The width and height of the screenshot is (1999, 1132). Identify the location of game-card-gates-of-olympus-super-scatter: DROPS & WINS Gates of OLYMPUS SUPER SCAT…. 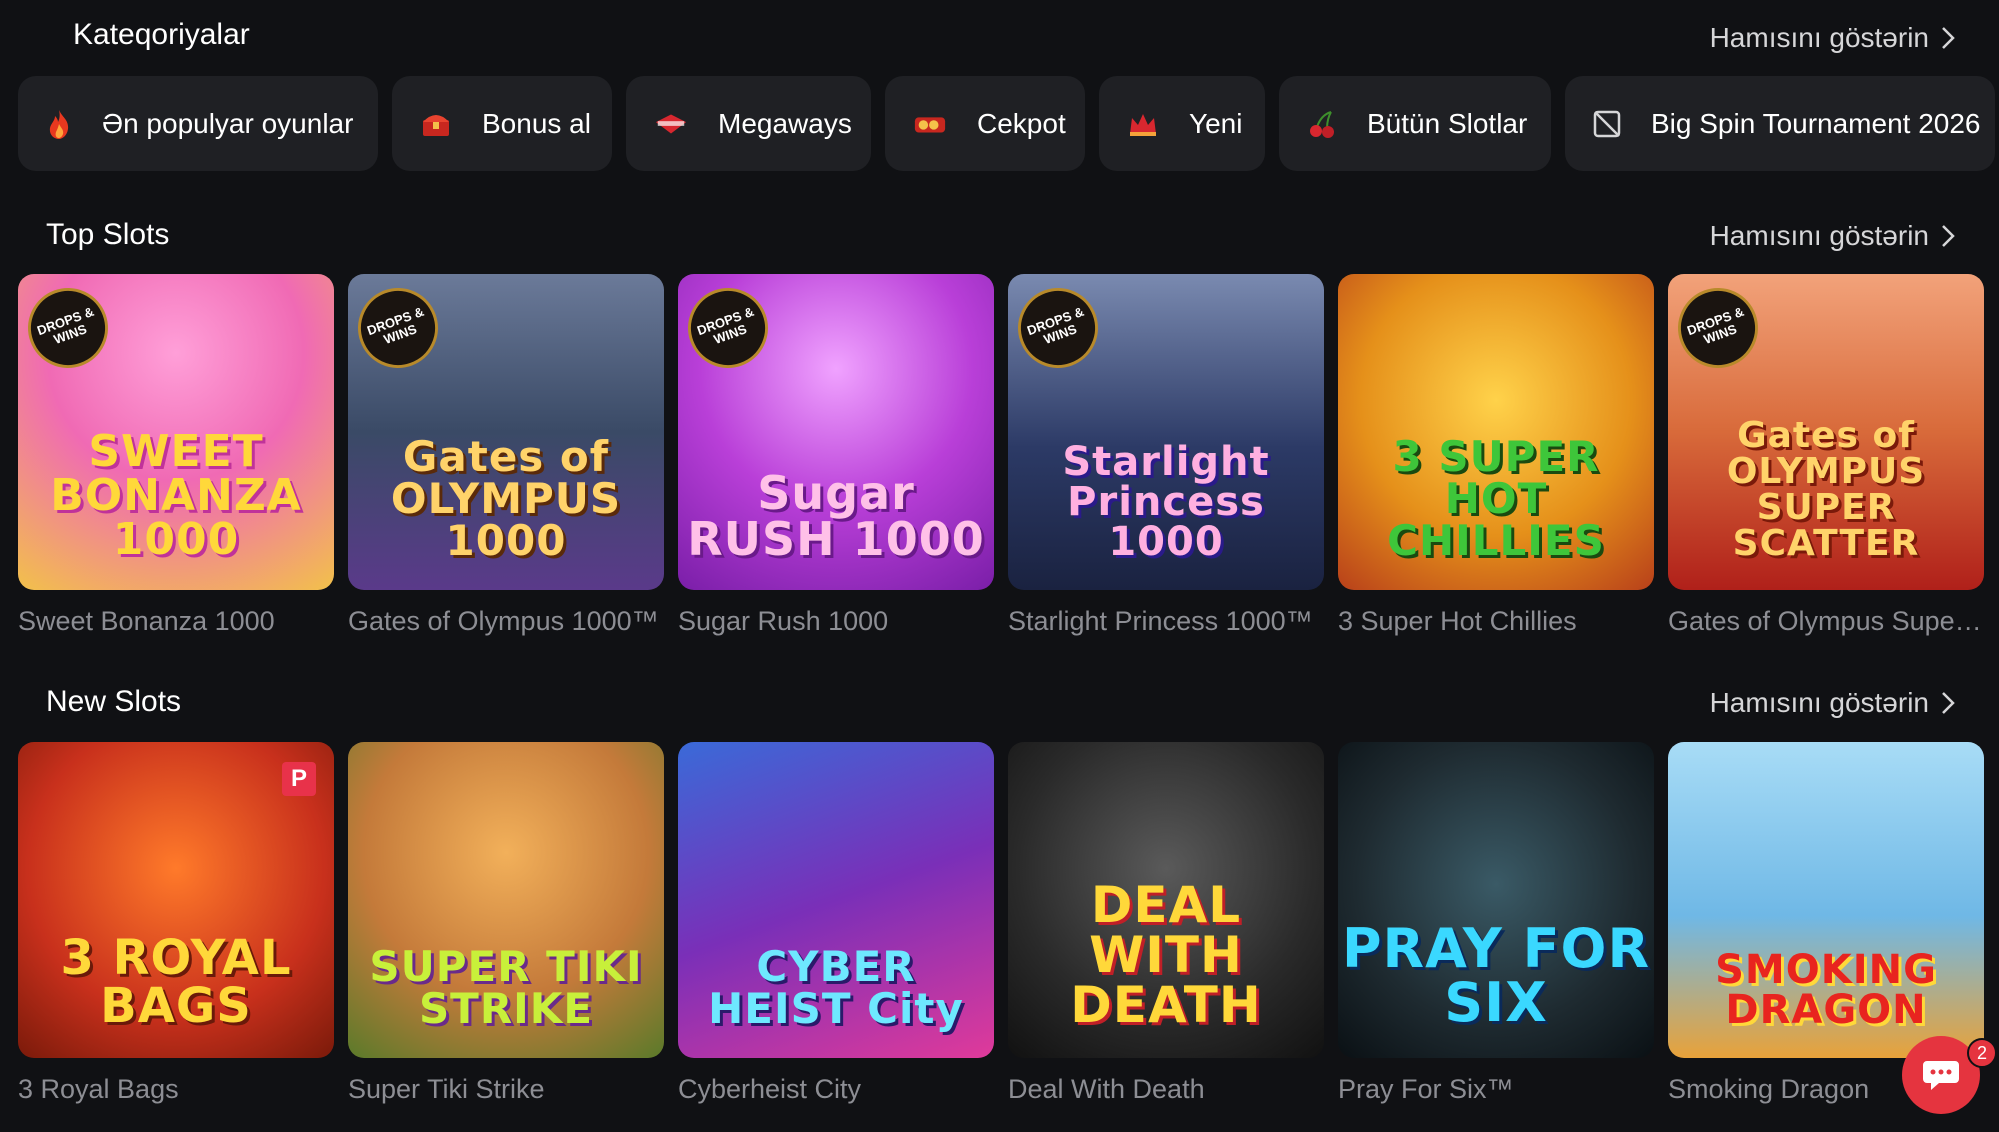
(1826, 455).